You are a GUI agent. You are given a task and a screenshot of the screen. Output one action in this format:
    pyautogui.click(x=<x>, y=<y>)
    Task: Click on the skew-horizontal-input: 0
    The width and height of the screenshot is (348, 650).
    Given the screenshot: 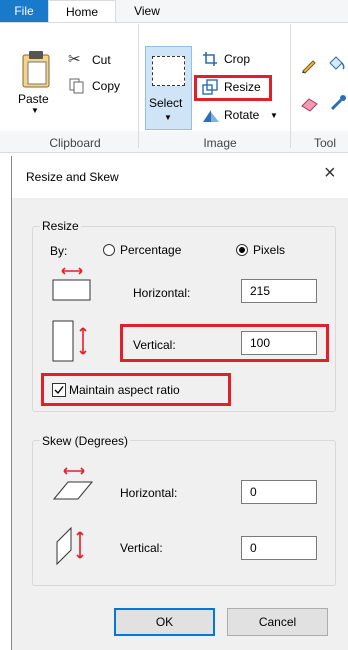 What is the action you would take?
    pyautogui.click(x=279, y=492)
    